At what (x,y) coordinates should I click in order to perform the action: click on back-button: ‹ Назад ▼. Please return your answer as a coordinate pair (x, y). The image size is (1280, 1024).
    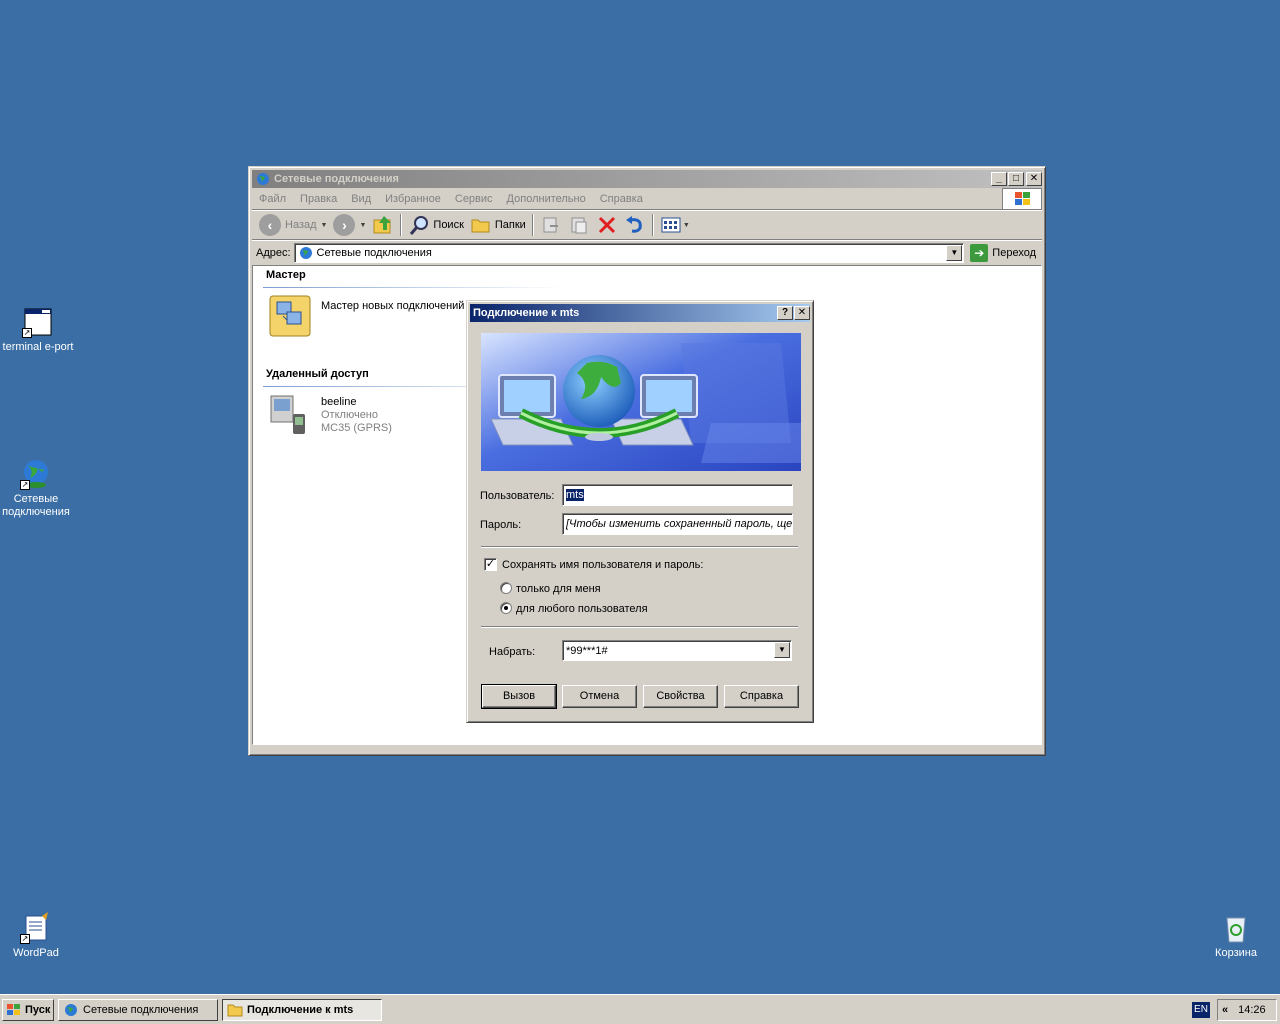
    Looking at the image, I should click on (293, 225).